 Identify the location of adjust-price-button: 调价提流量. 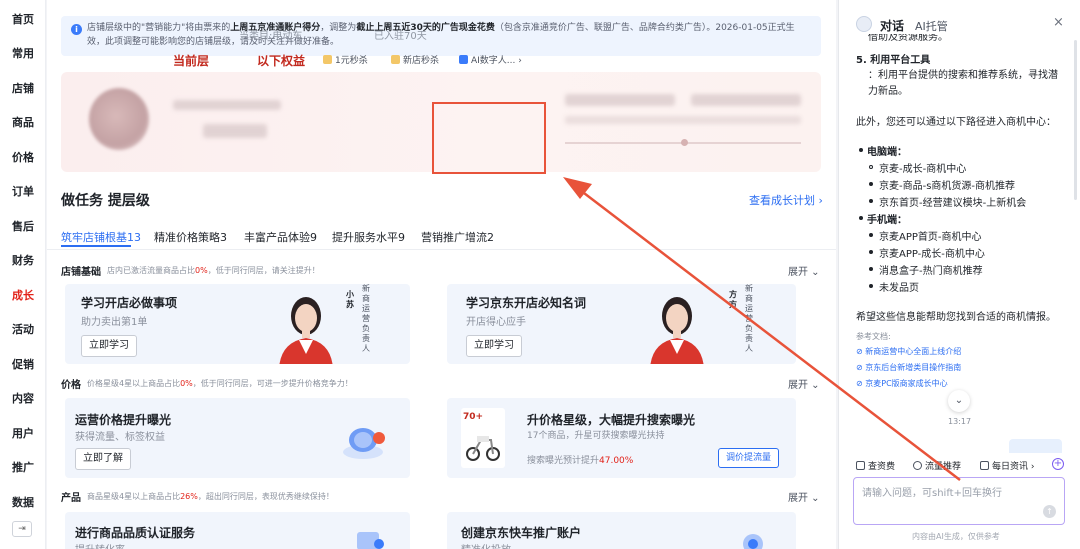
(749, 458).